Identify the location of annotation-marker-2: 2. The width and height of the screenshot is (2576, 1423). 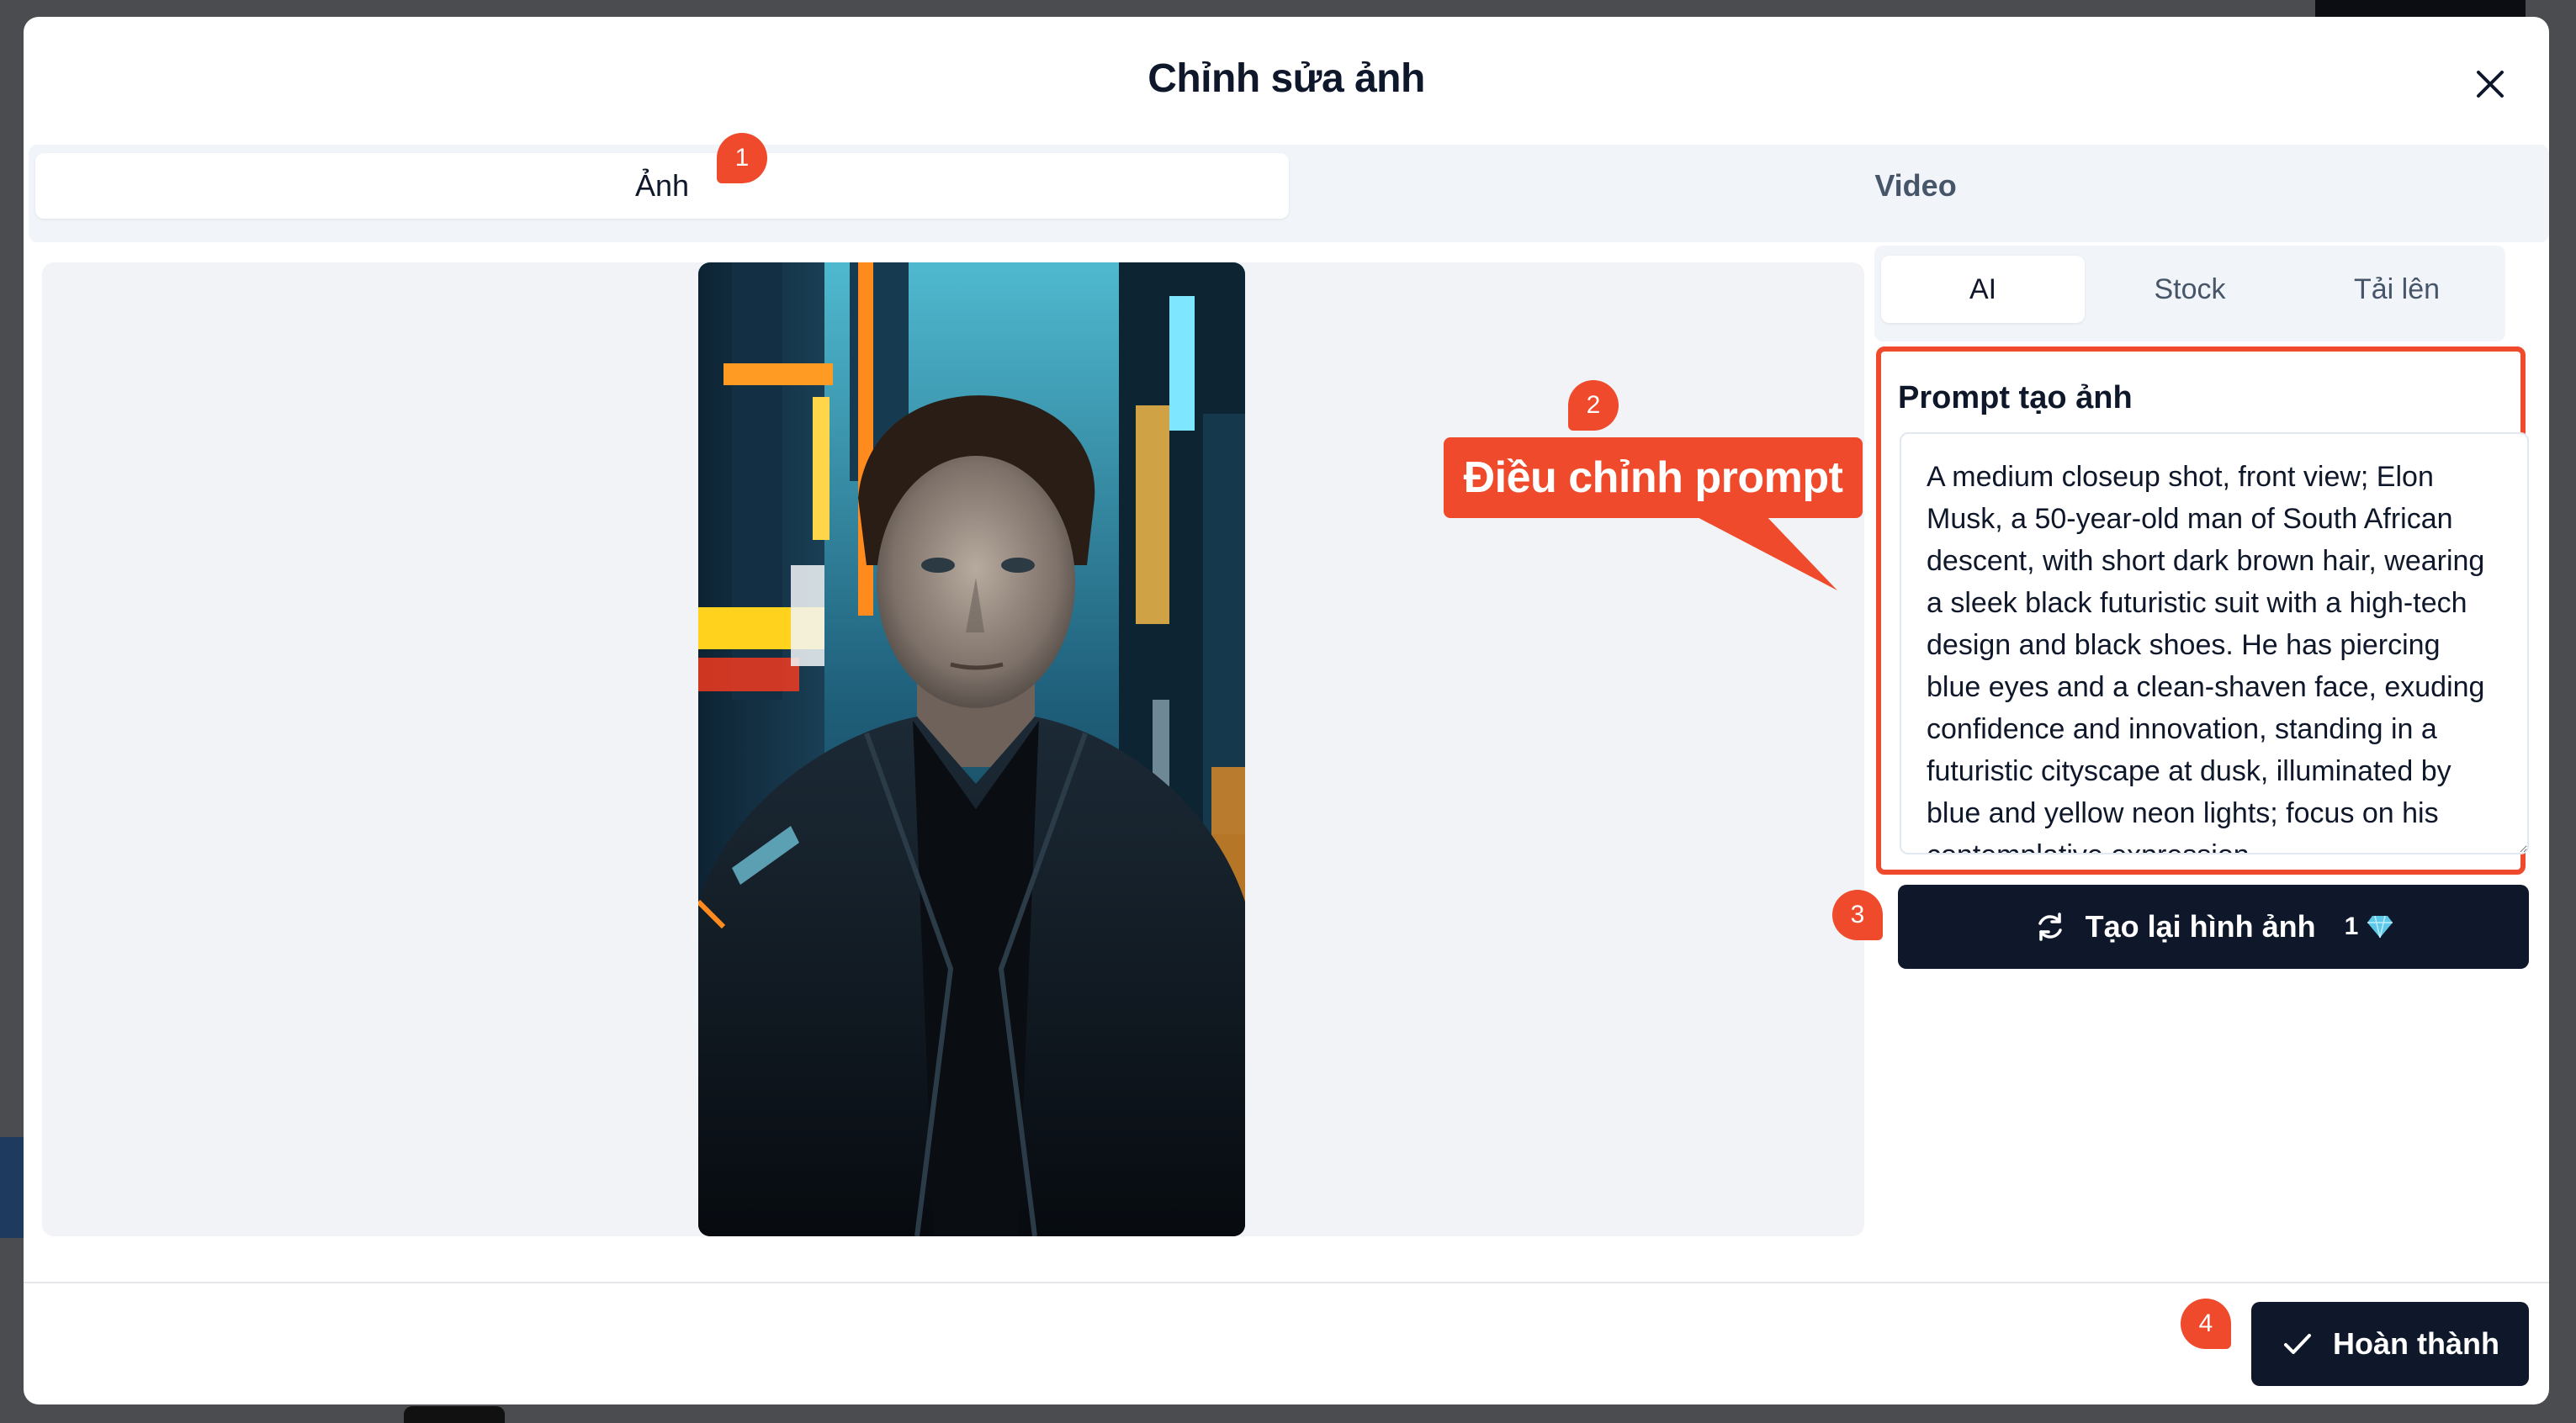
(1593, 405).